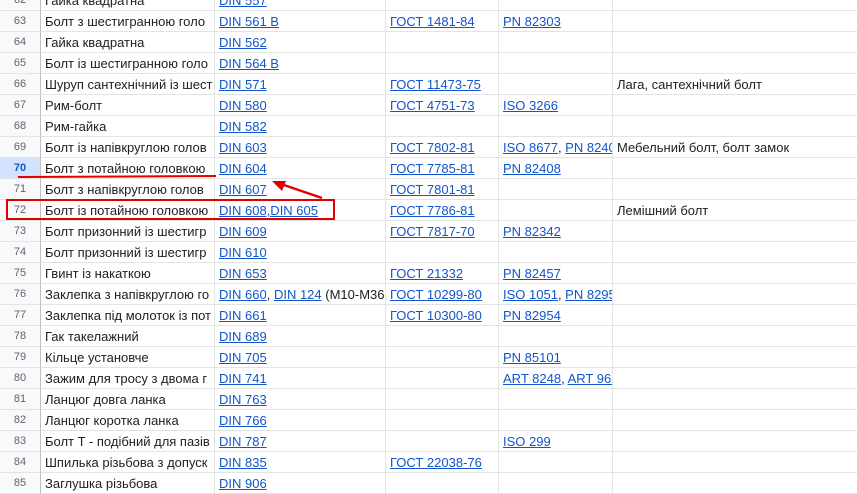  What do you see at coordinates (442, 210) in the screenshot?
I see `cell-gost: ГОСТ 7786-81` at bounding box center [442, 210].